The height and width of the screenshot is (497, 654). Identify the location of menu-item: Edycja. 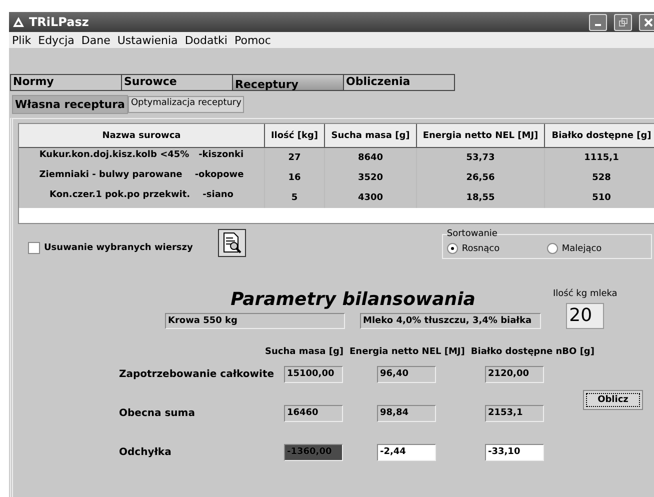
(56, 40).